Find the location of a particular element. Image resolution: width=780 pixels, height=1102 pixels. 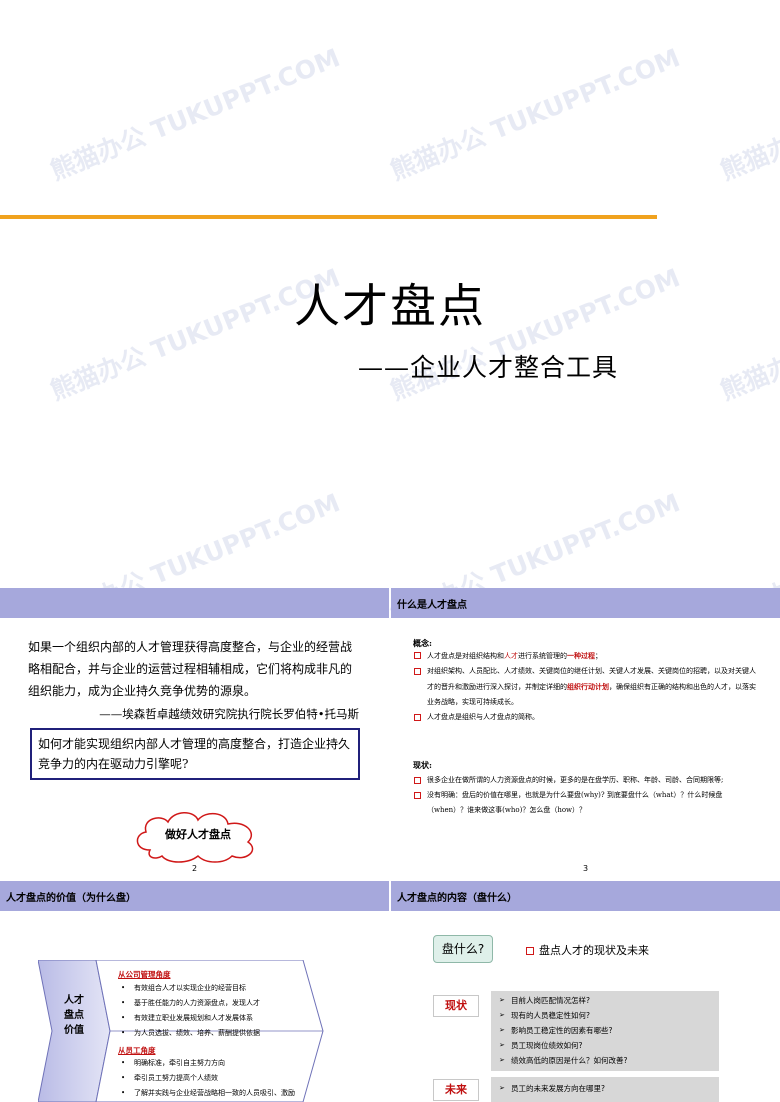

company-perspective-title: 从公司管理角度 is located at coordinates (144, 974).